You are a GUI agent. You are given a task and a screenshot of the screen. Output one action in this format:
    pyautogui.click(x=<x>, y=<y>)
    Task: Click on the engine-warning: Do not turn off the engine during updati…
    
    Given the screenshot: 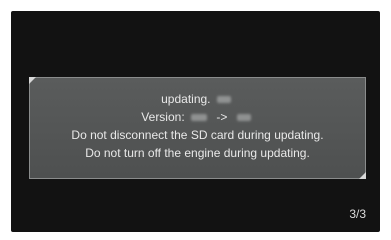 What is the action you would take?
    pyautogui.click(x=197, y=153)
    